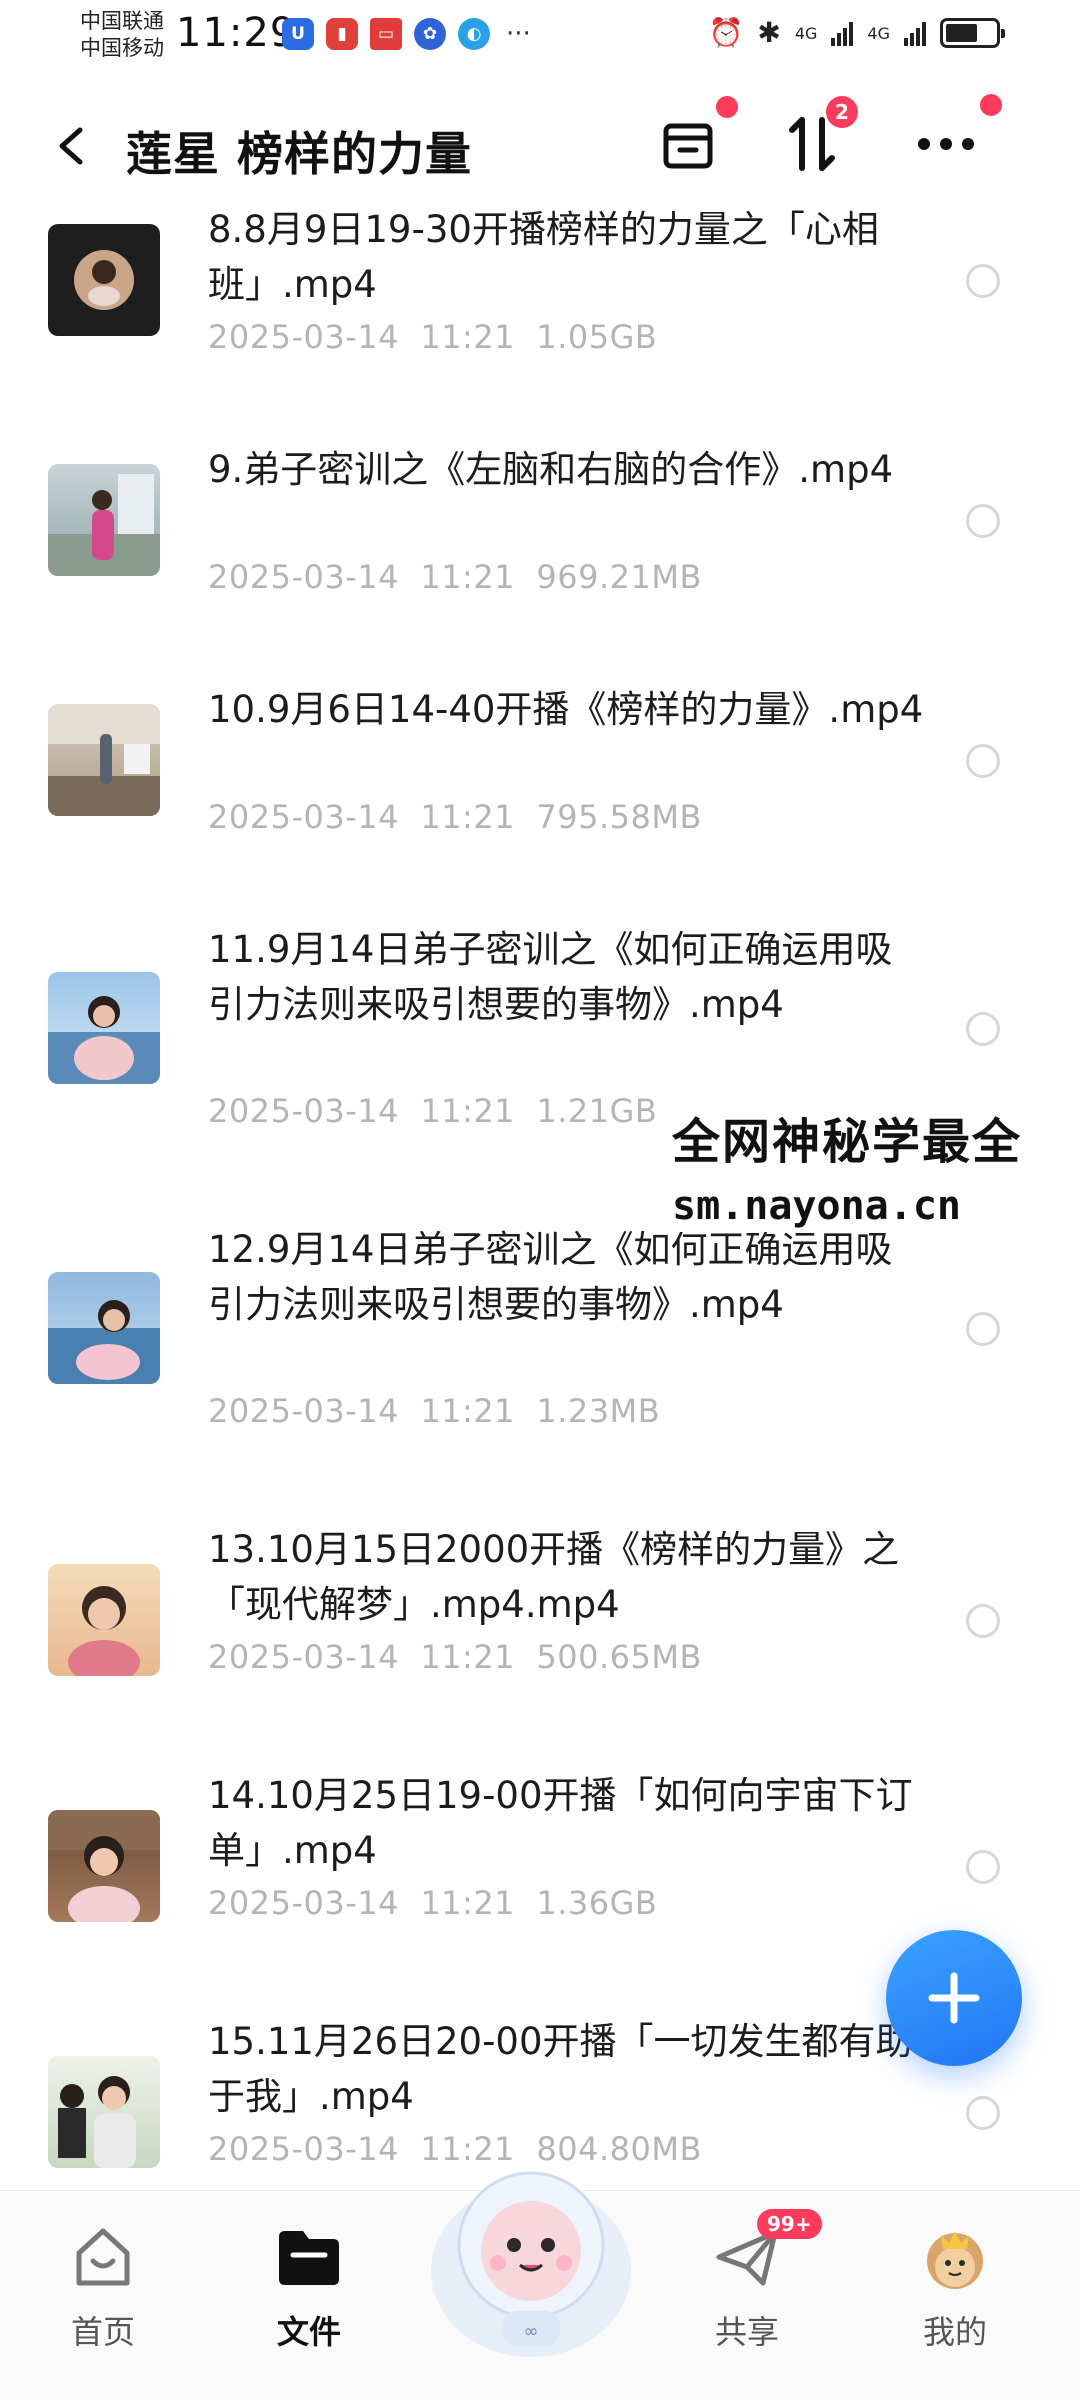 The image size is (1080, 2400). Describe the element at coordinates (433, 1903) in the screenshot. I see `file-meta: 2025-03-14 11:21 1.36GB` at that location.